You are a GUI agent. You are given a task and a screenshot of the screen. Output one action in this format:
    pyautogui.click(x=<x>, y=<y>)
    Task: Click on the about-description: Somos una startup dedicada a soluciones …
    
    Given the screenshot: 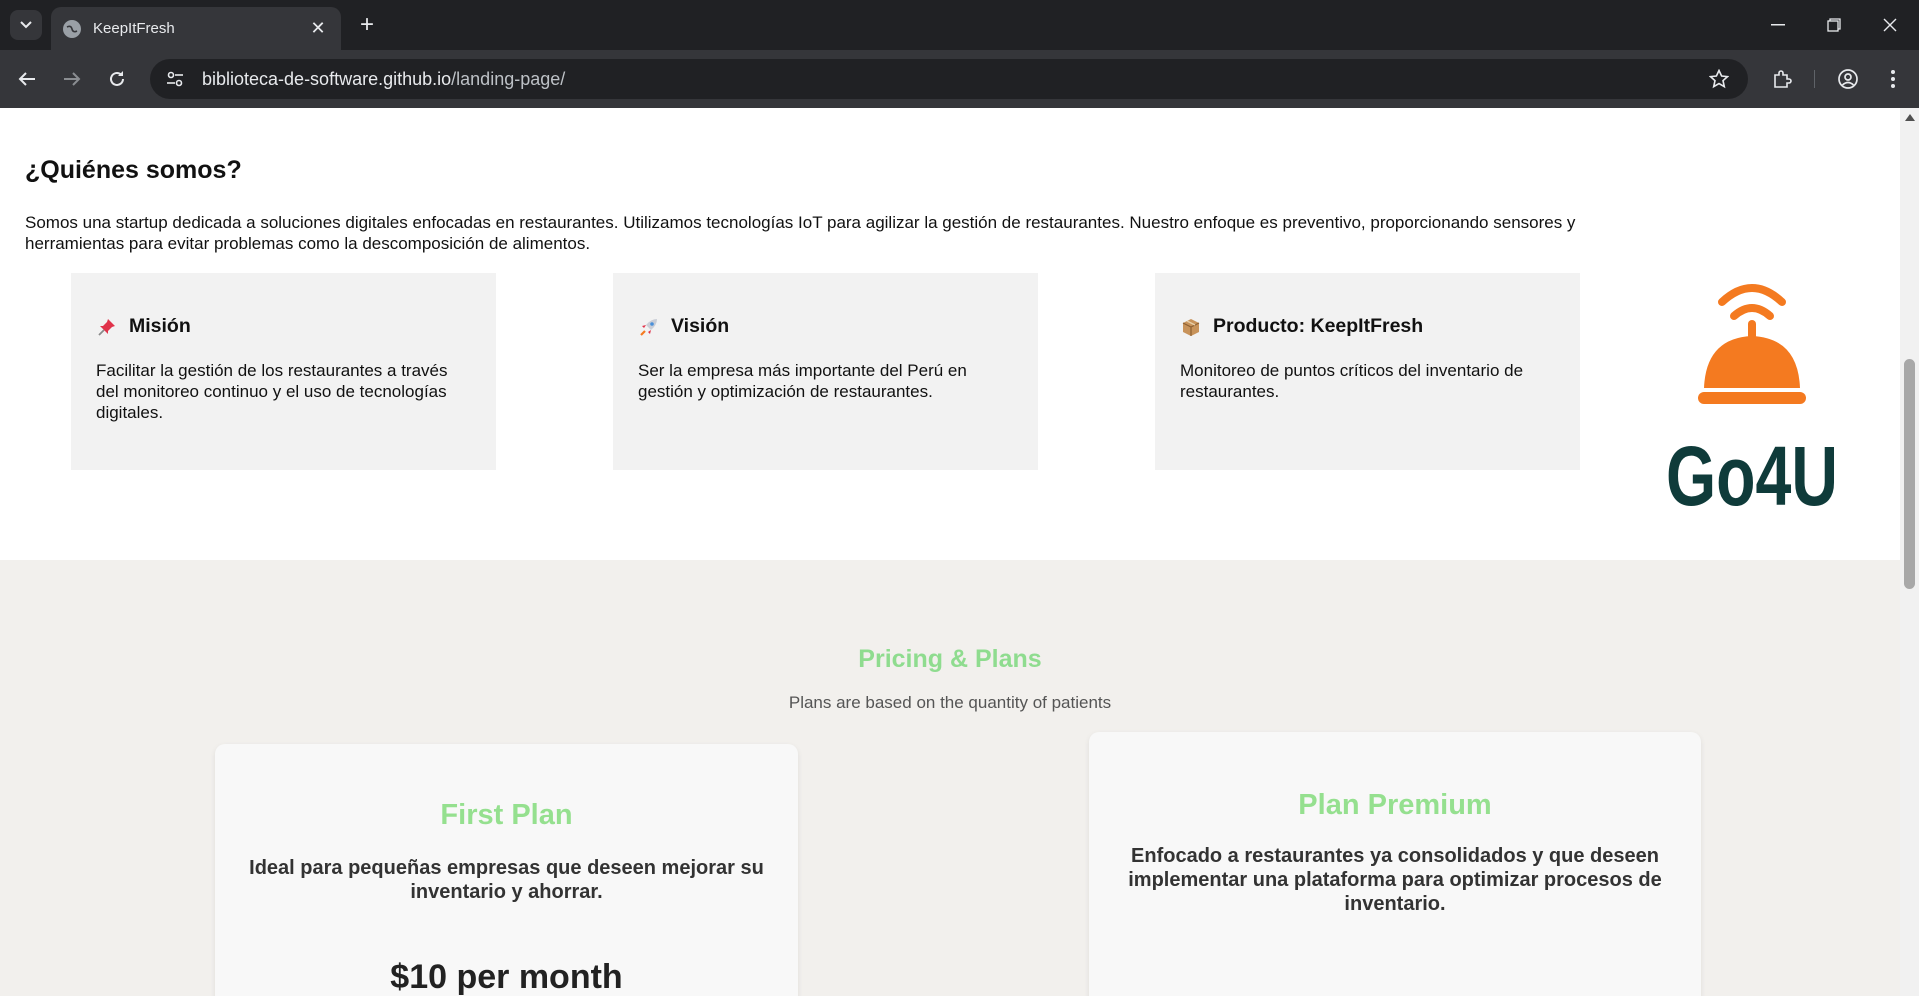 What is the action you would take?
    pyautogui.click(x=800, y=233)
    